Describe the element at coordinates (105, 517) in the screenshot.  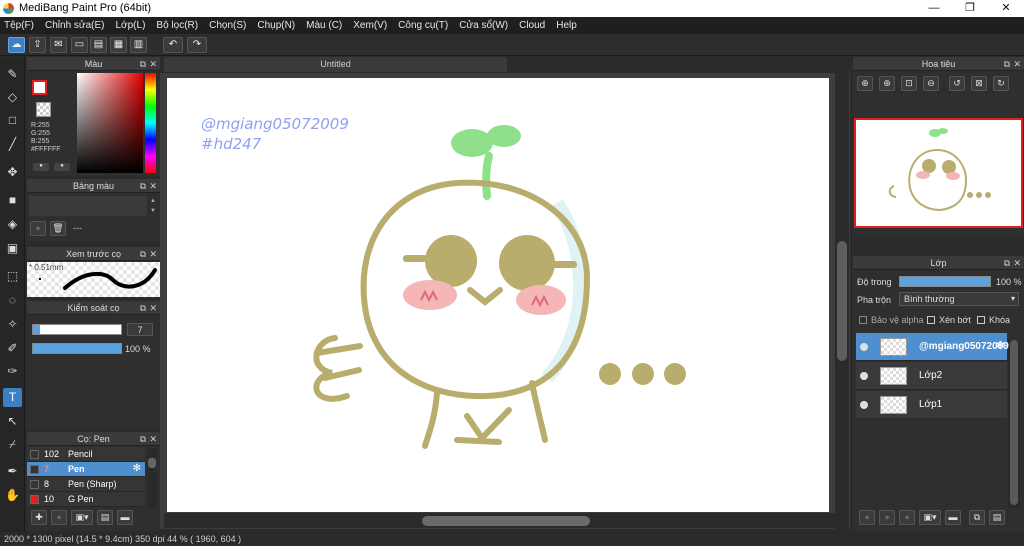
I see `brush-settings-icon: ▤` at that location.